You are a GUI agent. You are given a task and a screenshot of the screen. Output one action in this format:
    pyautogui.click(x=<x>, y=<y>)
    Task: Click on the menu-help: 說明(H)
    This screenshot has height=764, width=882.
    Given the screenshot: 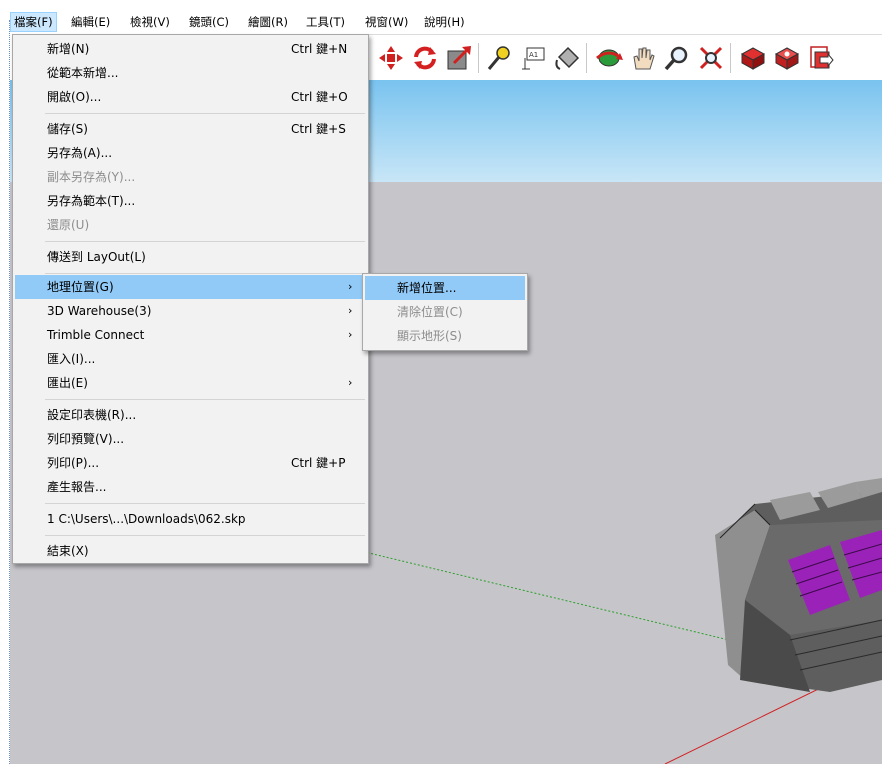 What is the action you would take?
    pyautogui.click(x=444, y=22)
    